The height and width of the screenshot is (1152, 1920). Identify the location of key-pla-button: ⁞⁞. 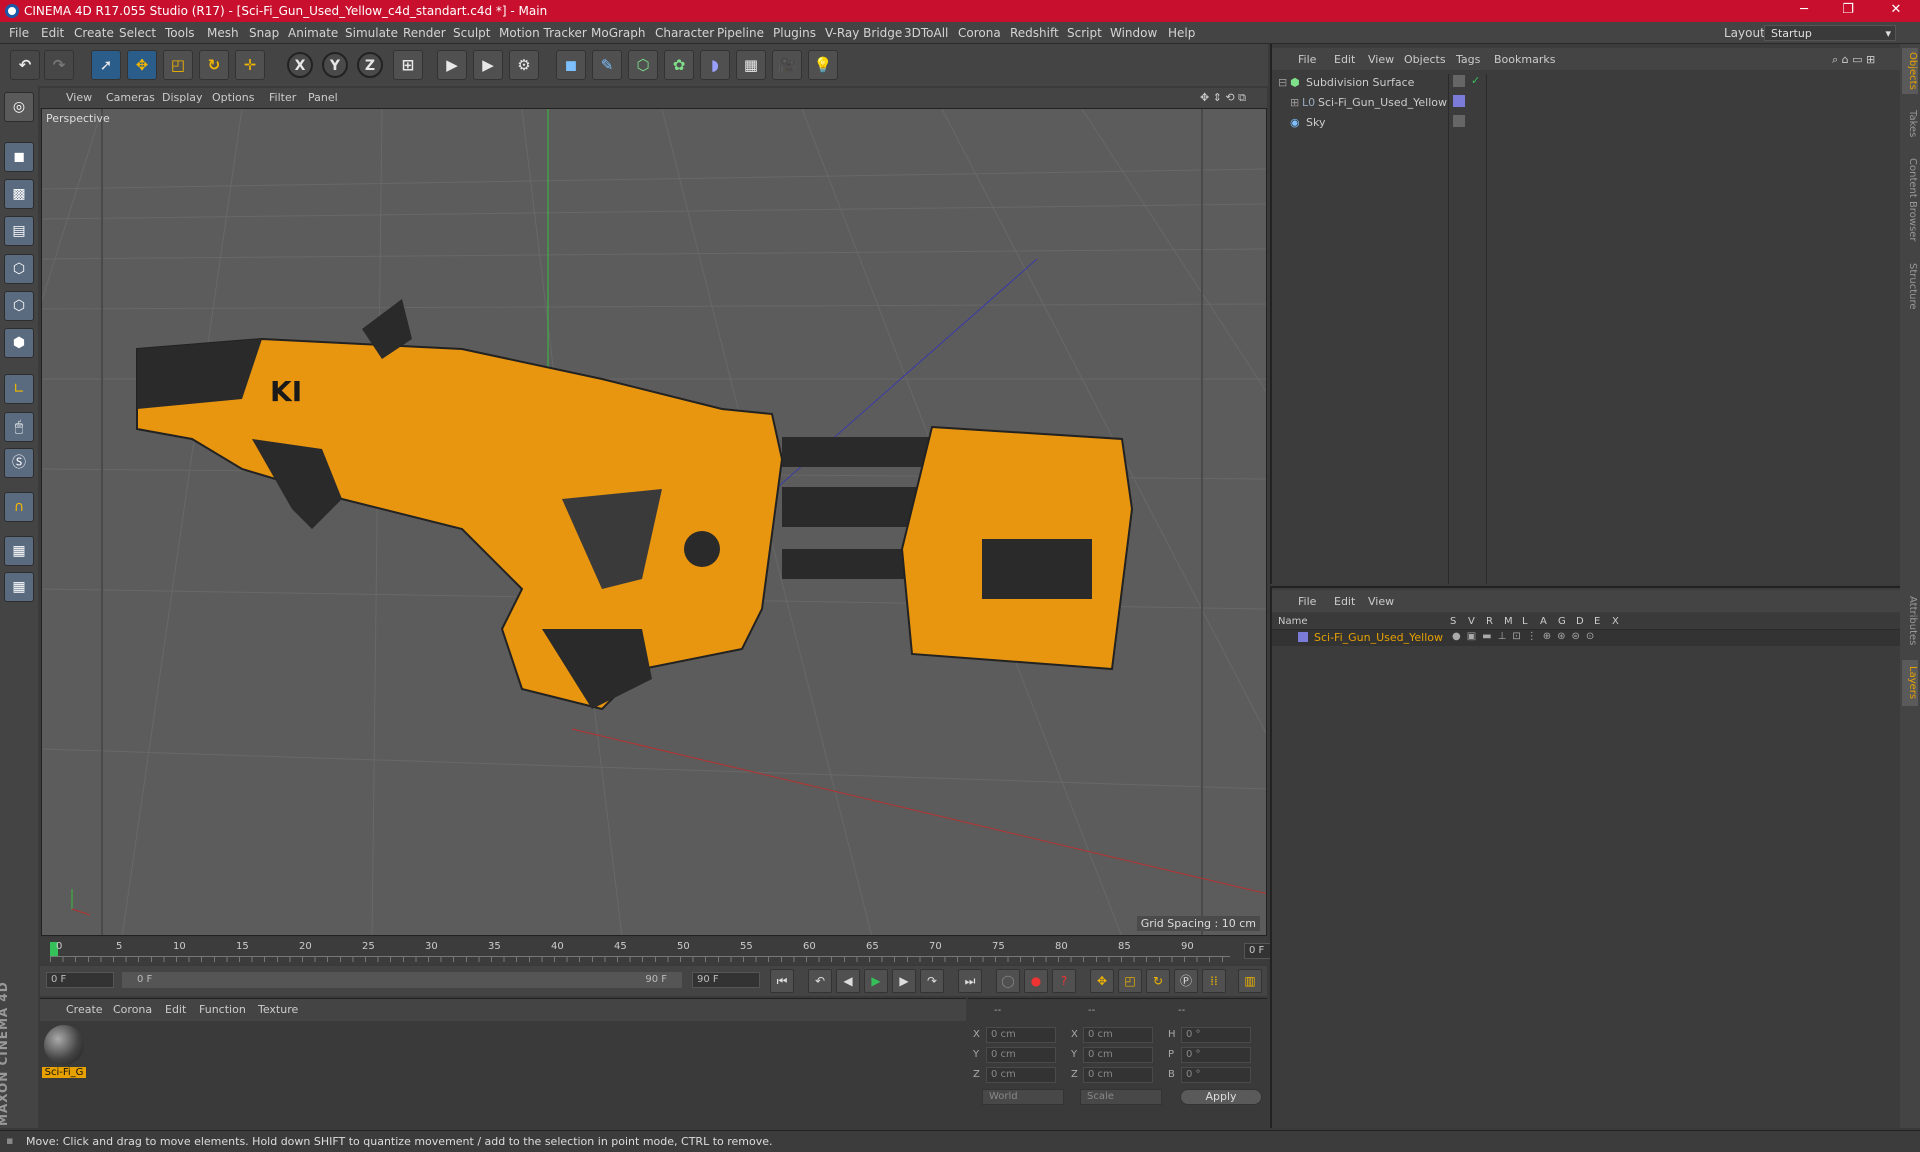
(1214, 981).